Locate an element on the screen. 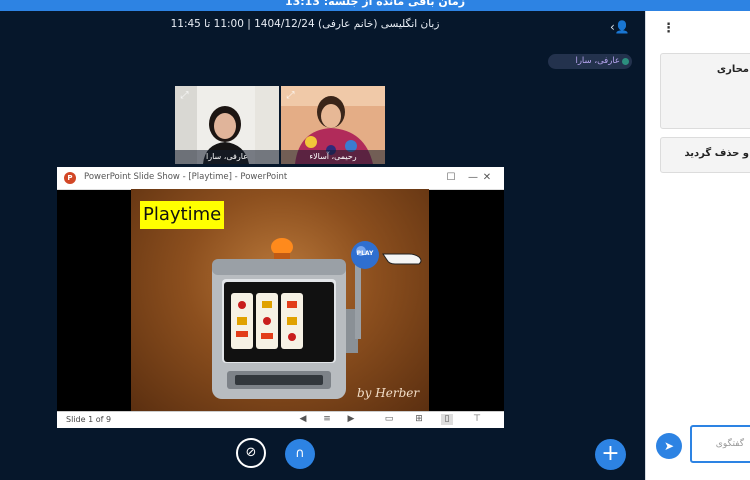 The height and width of the screenshot is (480, 750). presenter-status-dot is located at coordinates (625, 61).